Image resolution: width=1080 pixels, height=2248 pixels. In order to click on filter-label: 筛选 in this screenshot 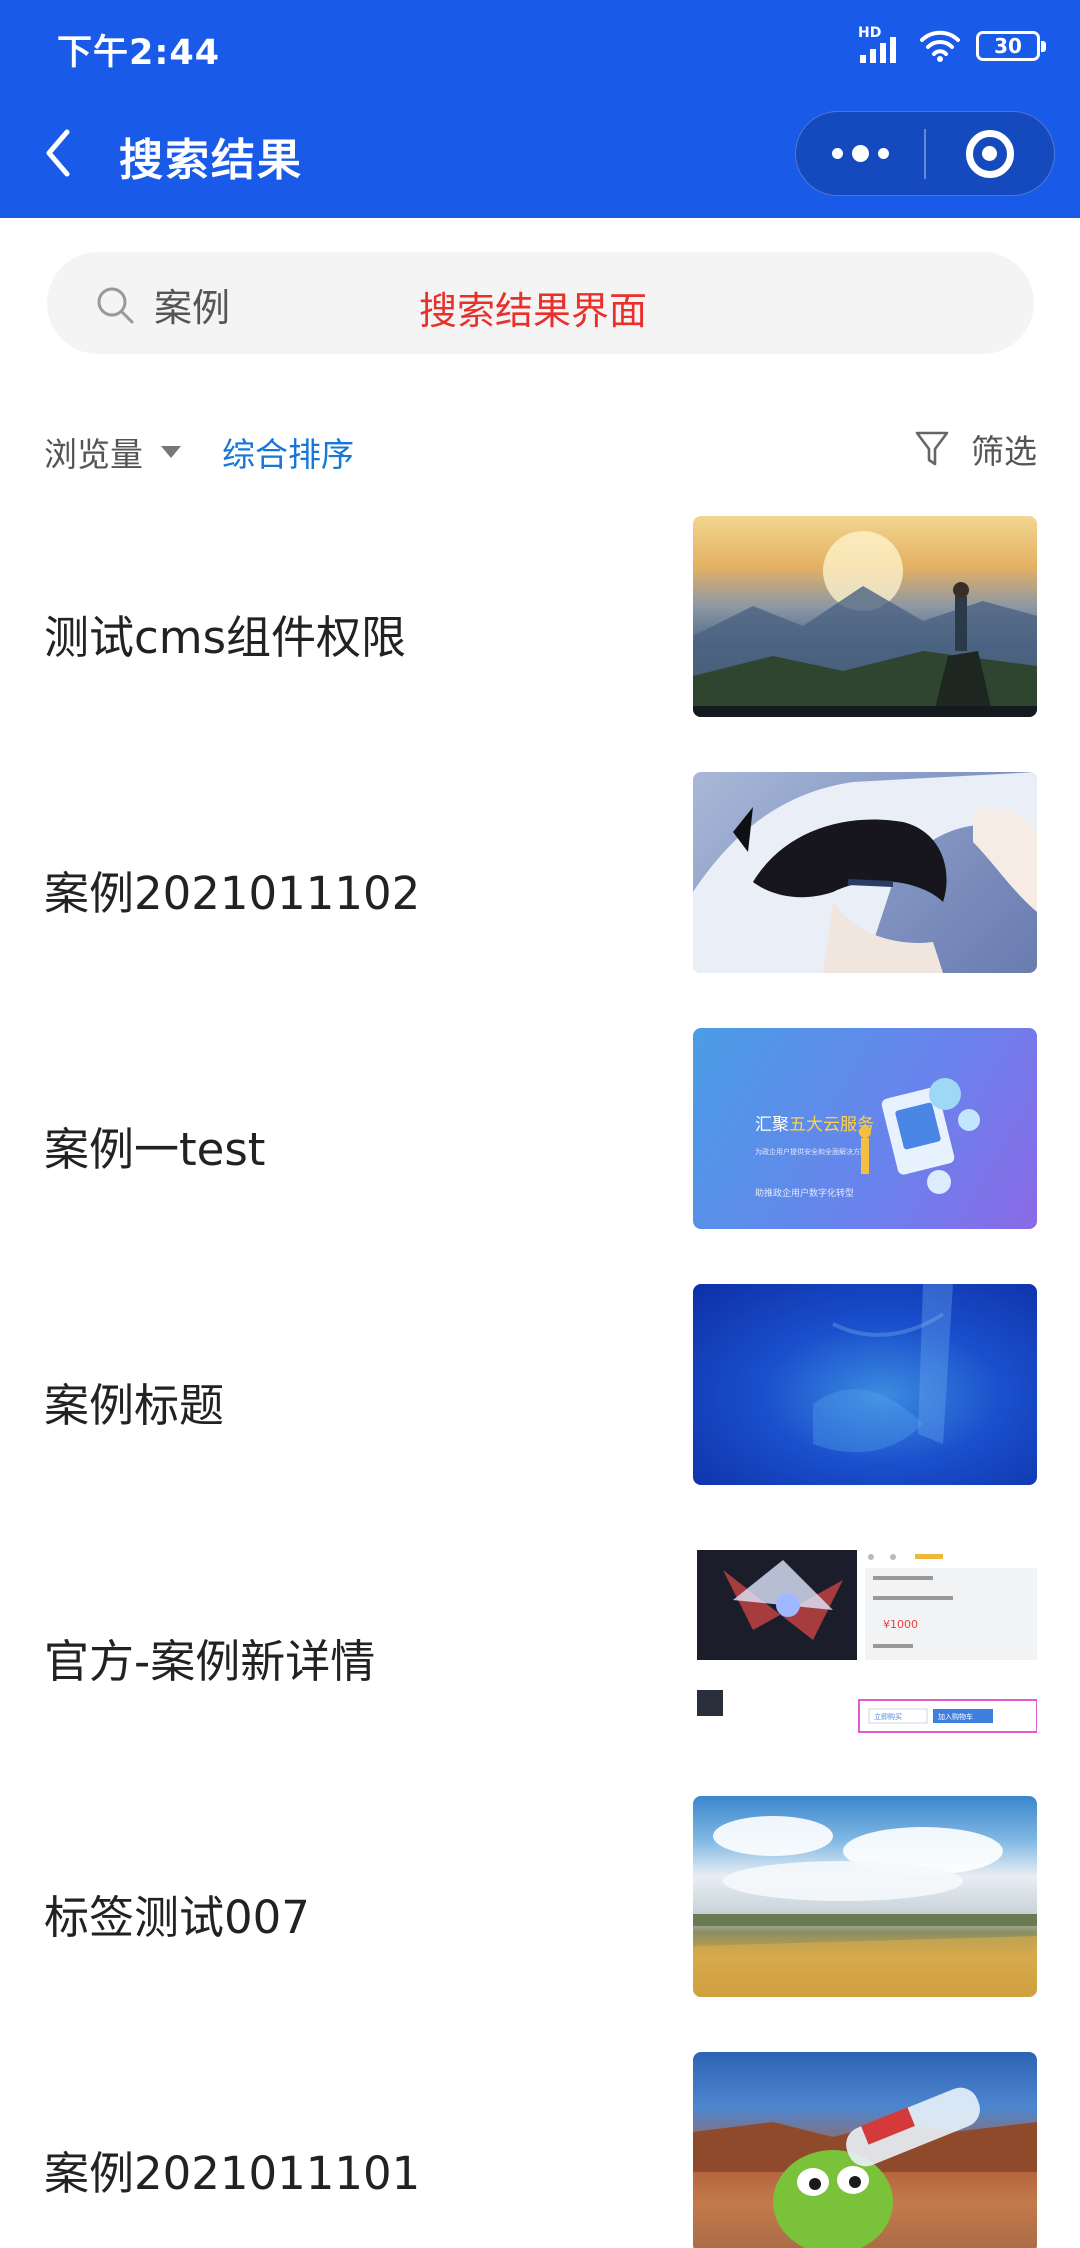, I will do `click(1004, 451)`.